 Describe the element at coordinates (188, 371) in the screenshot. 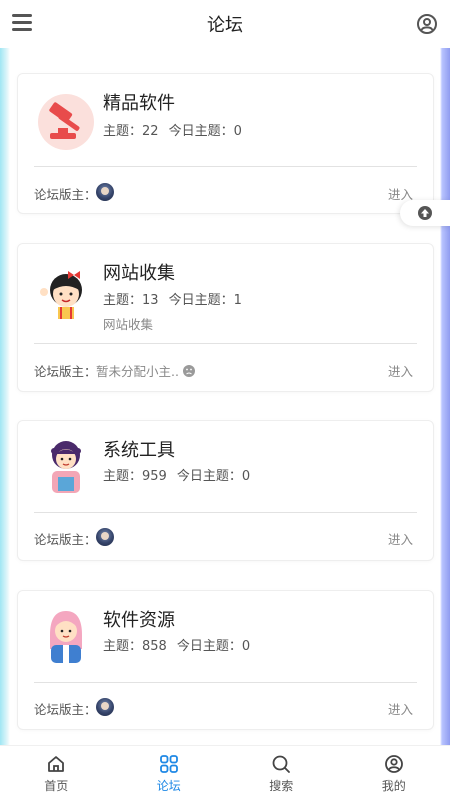

I see `sad-face-icon` at that location.